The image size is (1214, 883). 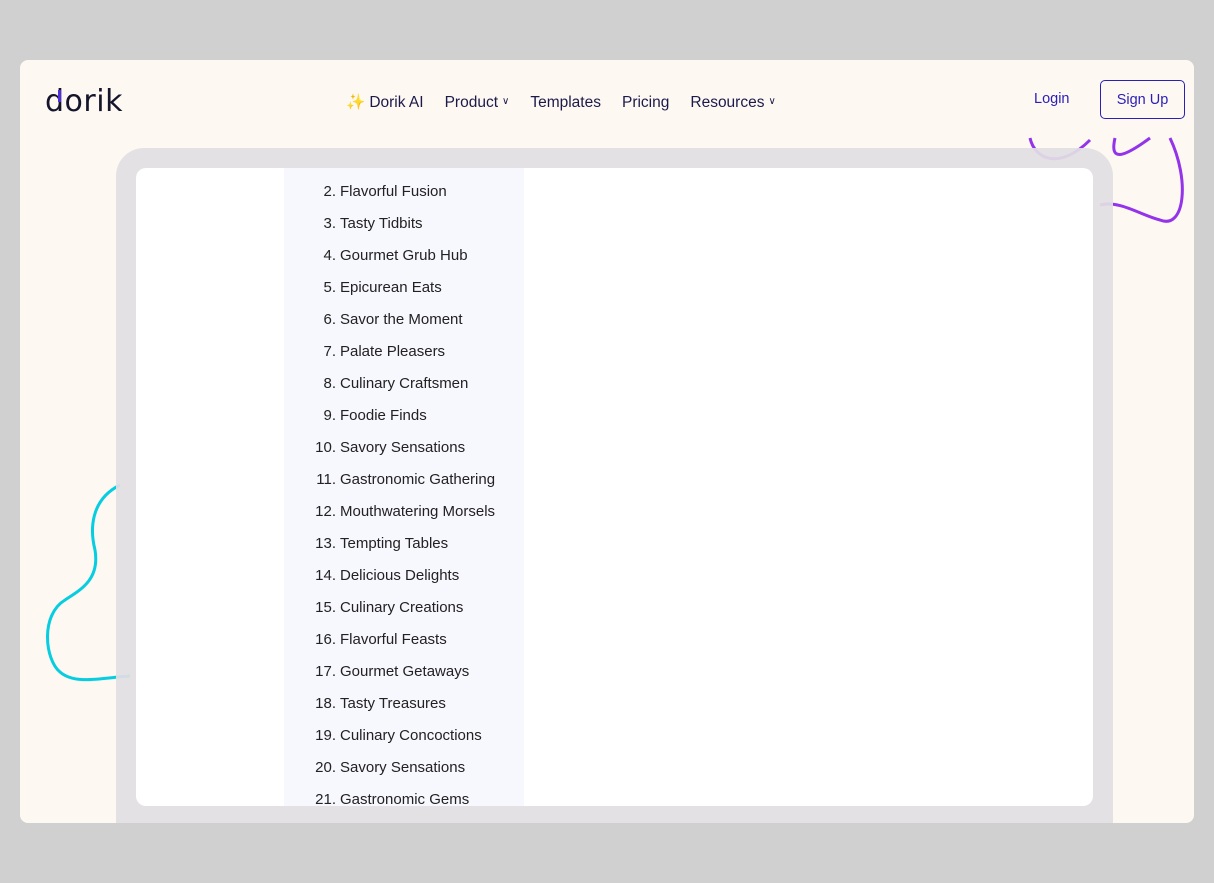 I want to click on logo-text: dorik, so click(x=84, y=101).